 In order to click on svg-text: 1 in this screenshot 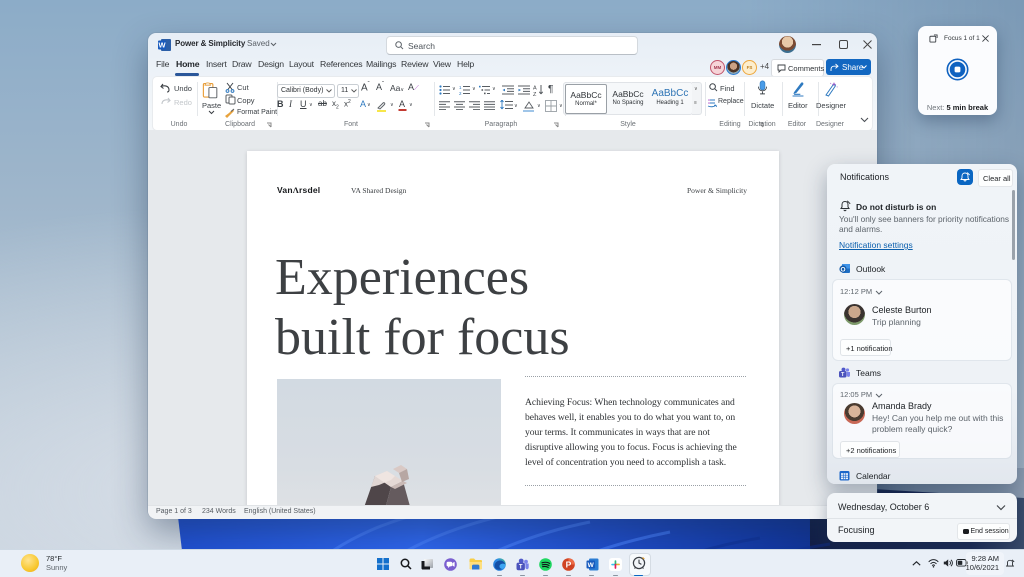, I will do `click(460, 87)`.